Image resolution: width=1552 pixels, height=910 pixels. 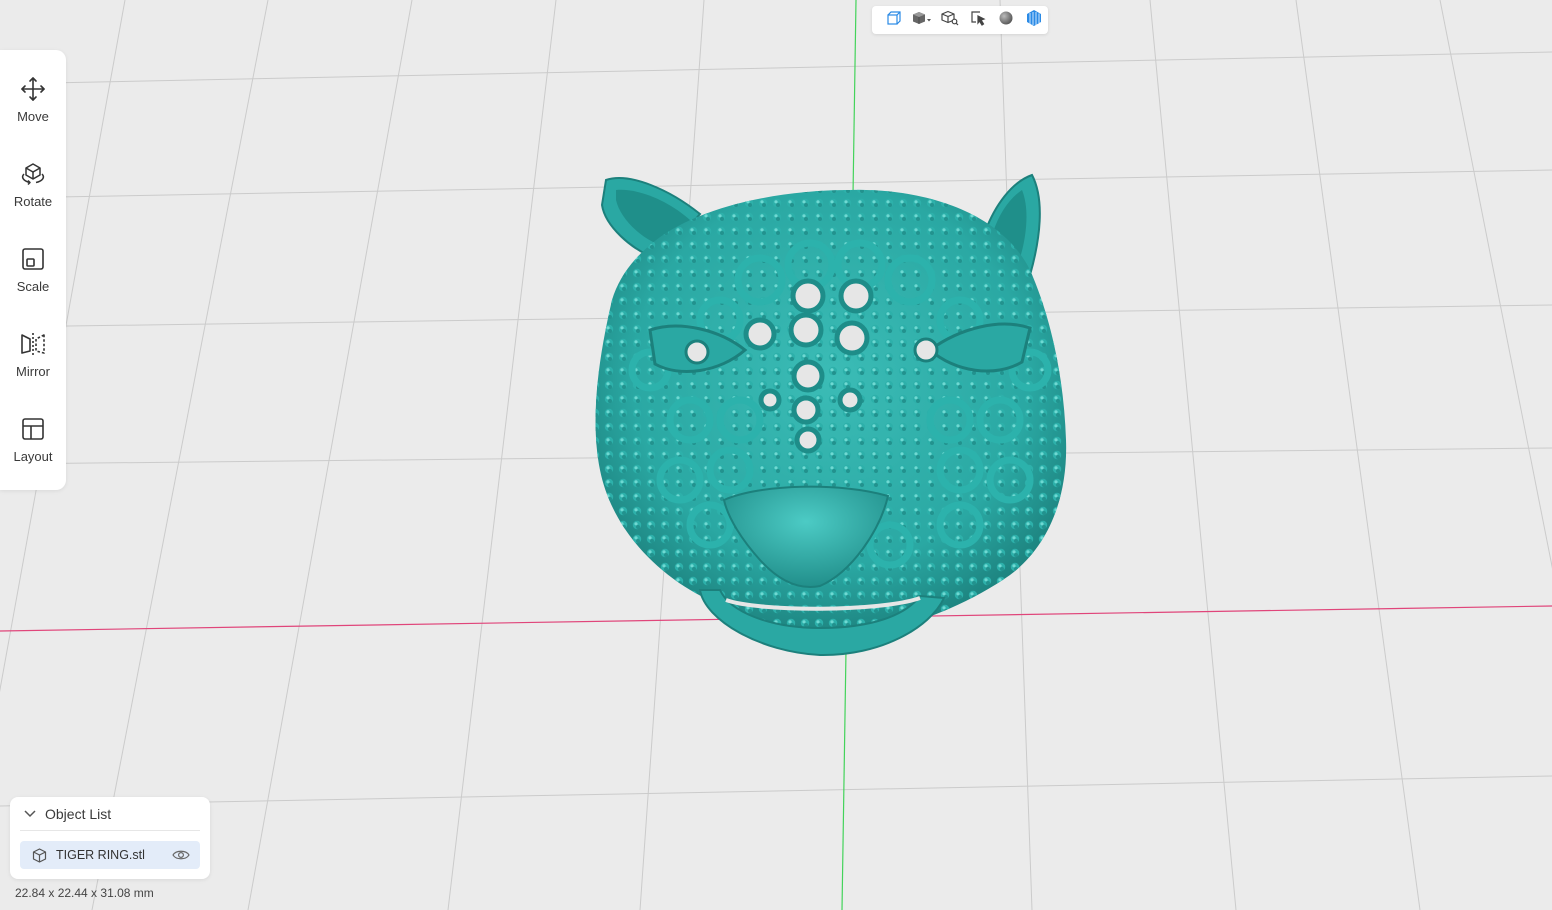 What do you see at coordinates (84, 893) in the screenshot?
I see `model-dimensions: 22.84 x 22.44 x 31.08 mm` at bounding box center [84, 893].